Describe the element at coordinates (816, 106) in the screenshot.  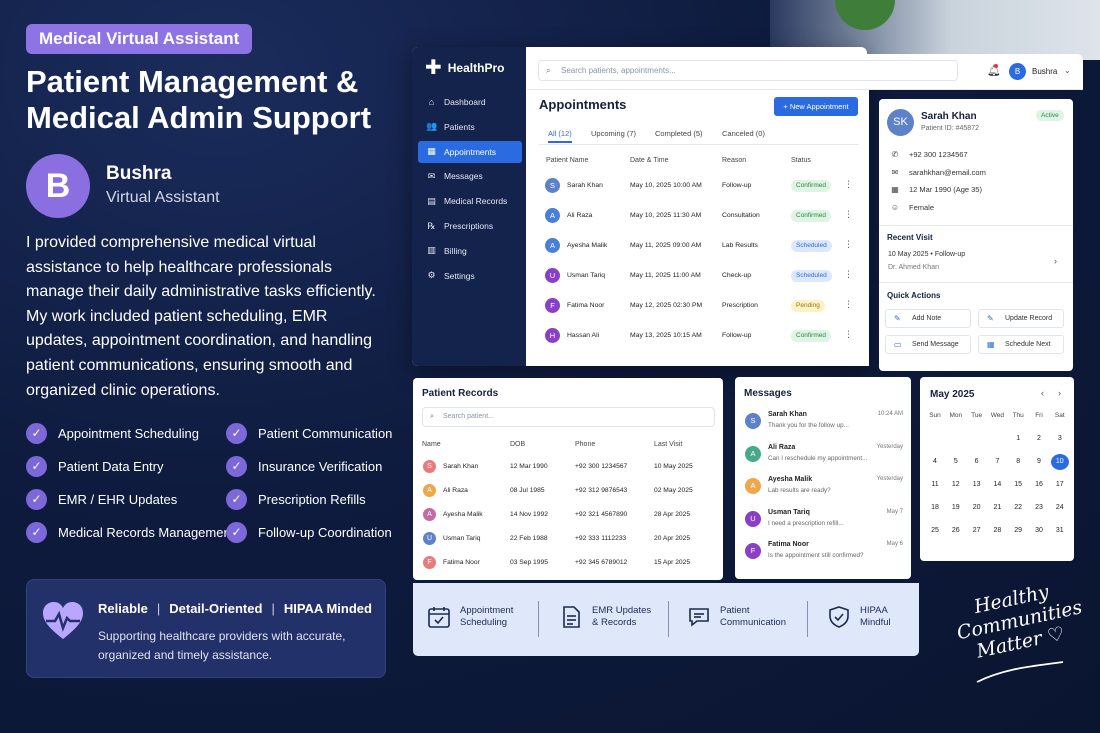
I see `new-appointment-button: + New Appointment` at that location.